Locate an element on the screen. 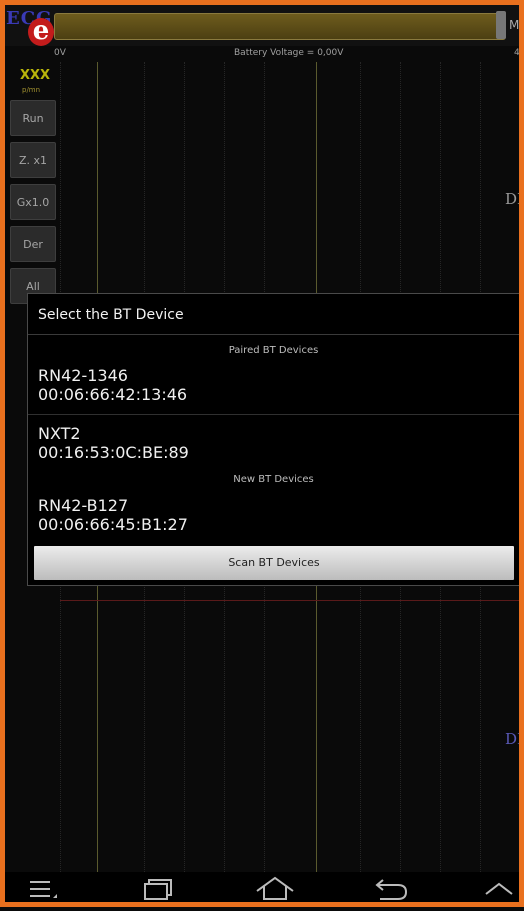  top-progress-bar is located at coordinates (280, 26).